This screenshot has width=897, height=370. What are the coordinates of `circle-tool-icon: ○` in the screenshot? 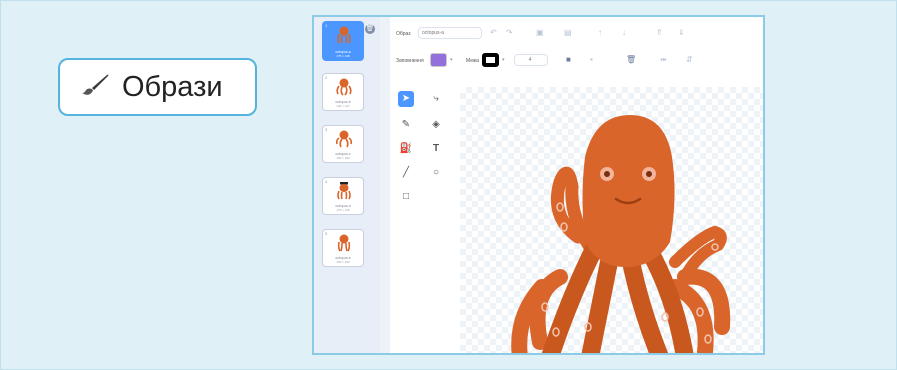 It's located at (436, 173).